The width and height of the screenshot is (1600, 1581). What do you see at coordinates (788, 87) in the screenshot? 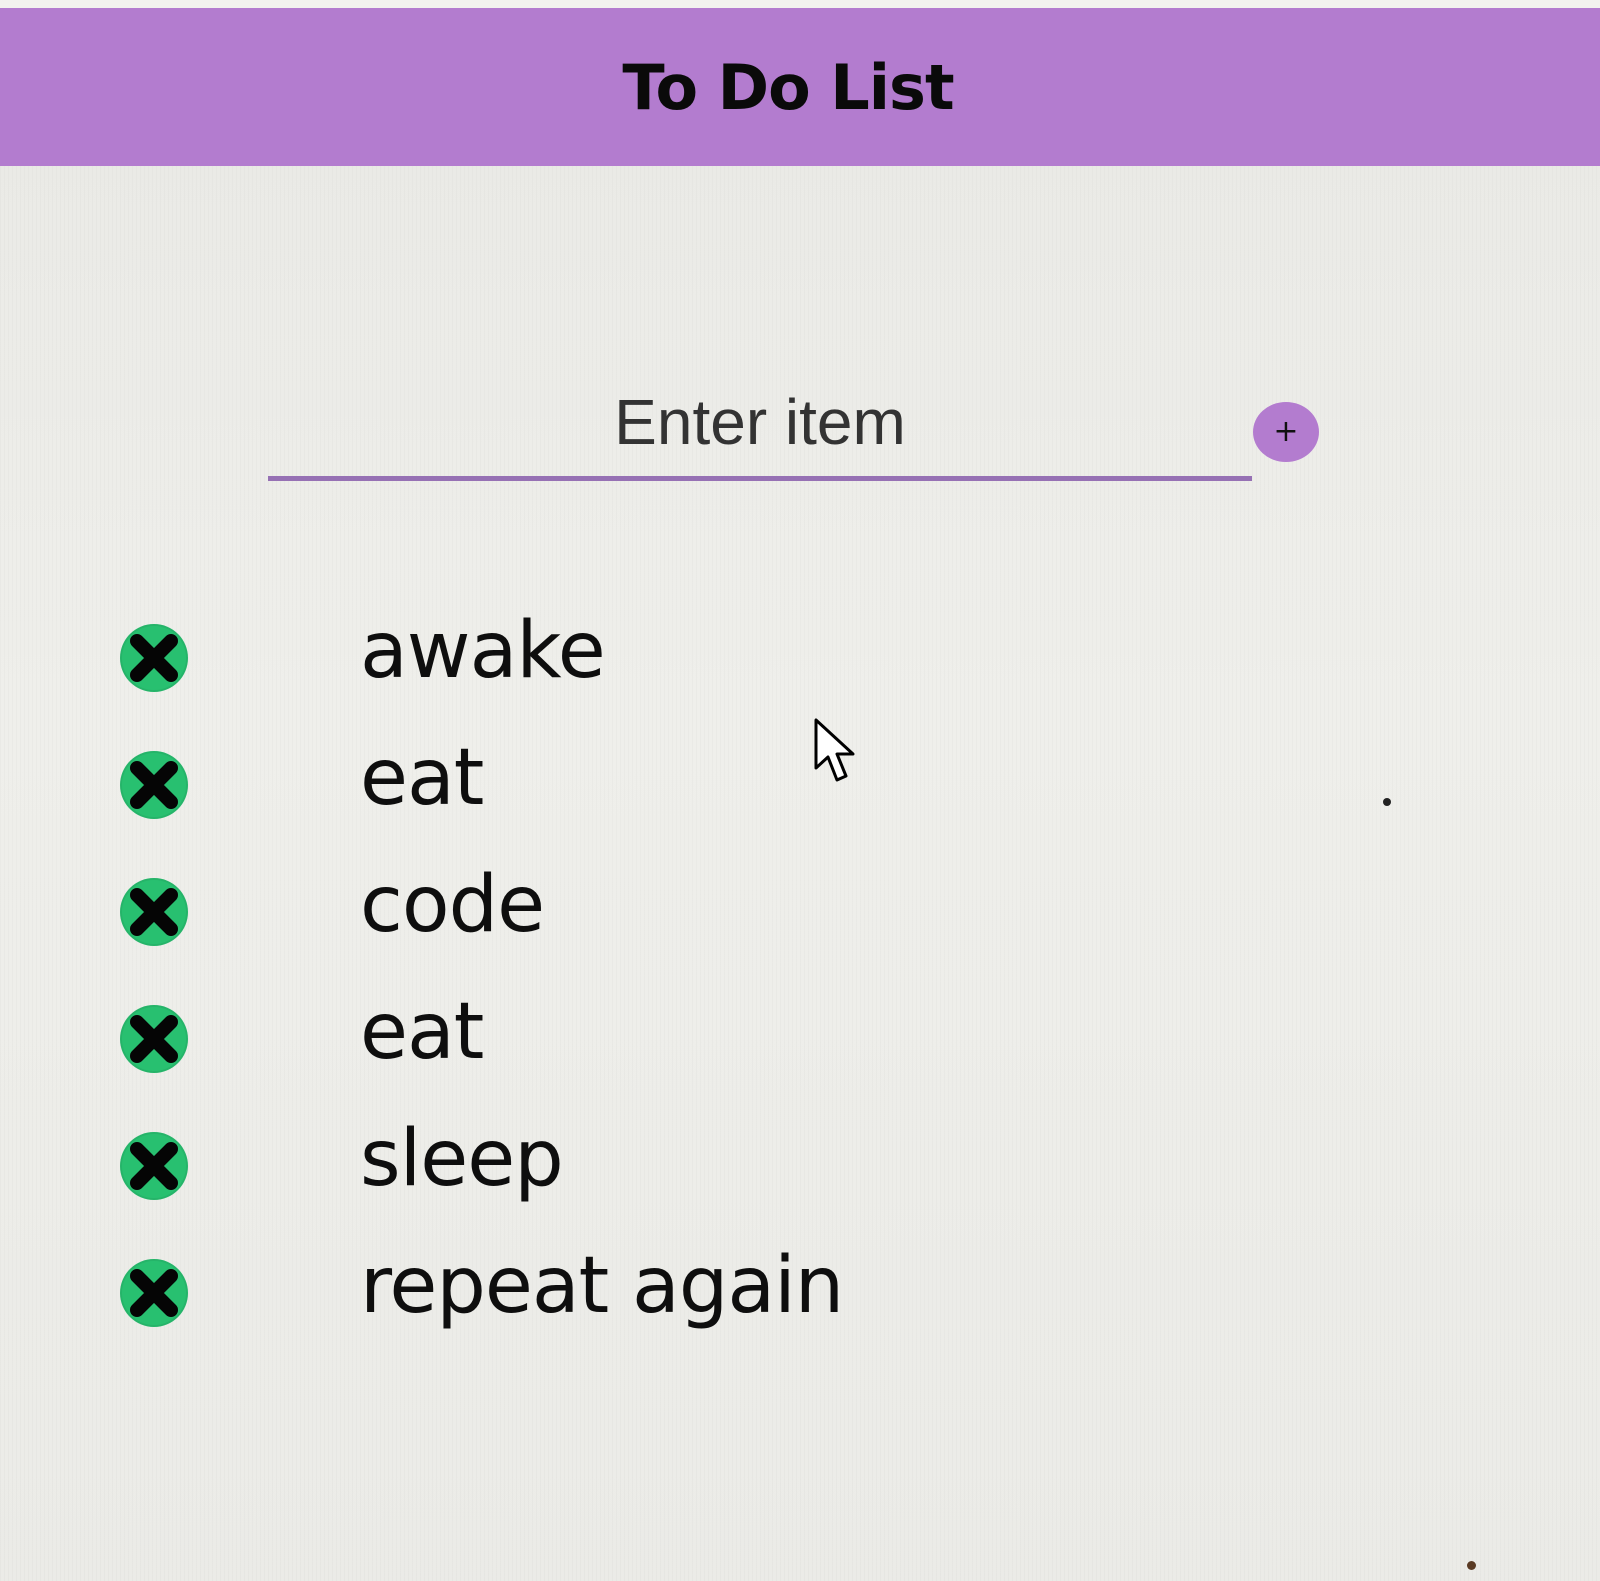
I see `page-title: To Do List` at bounding box center [788, 87].